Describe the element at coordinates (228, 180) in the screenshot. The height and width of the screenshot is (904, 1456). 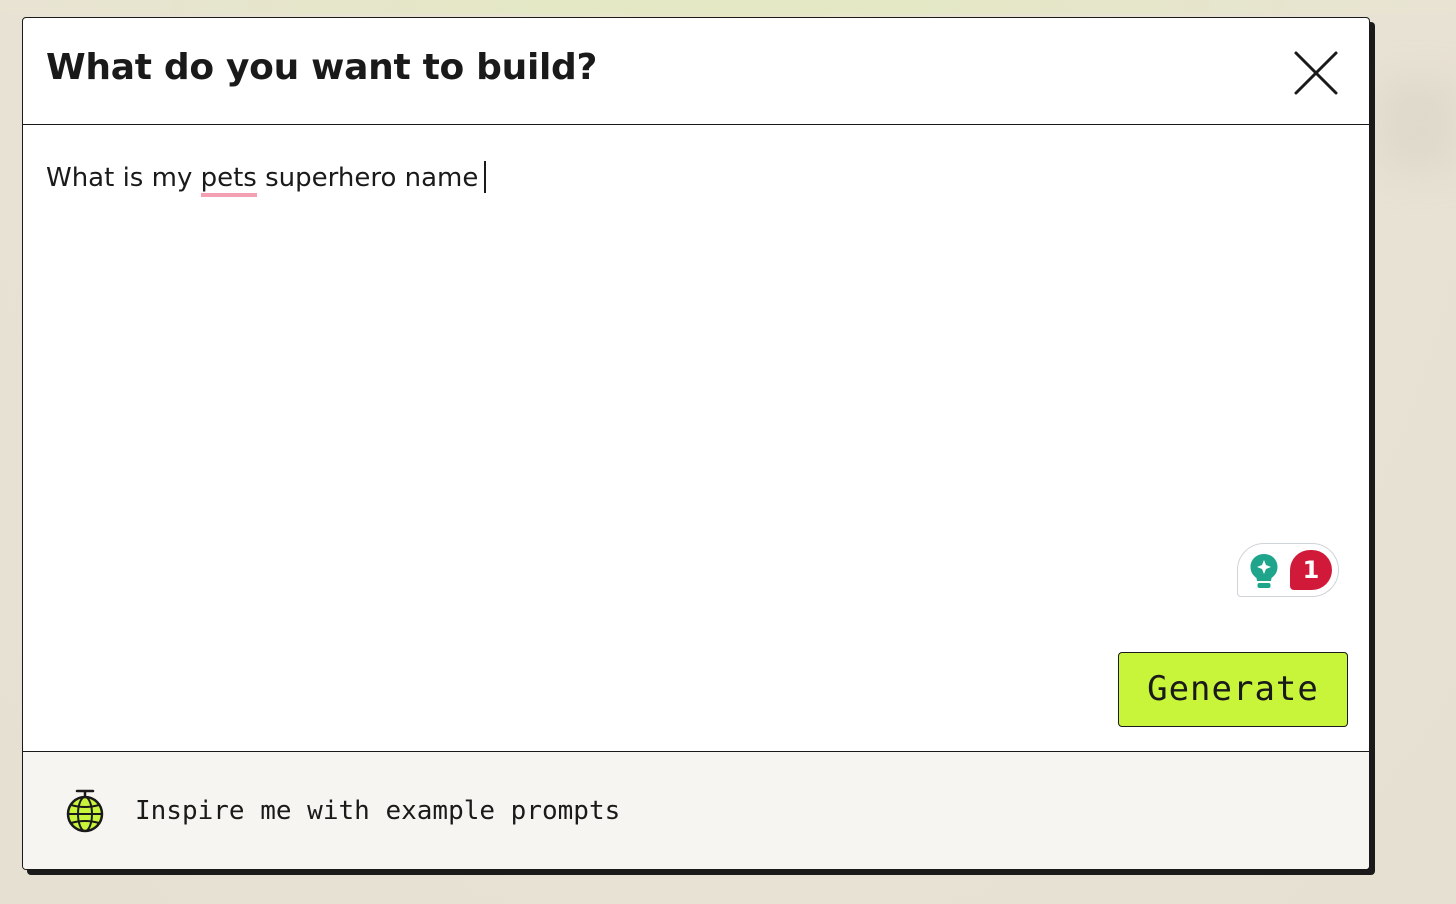
I see `misspelled-word: pets` at that location.